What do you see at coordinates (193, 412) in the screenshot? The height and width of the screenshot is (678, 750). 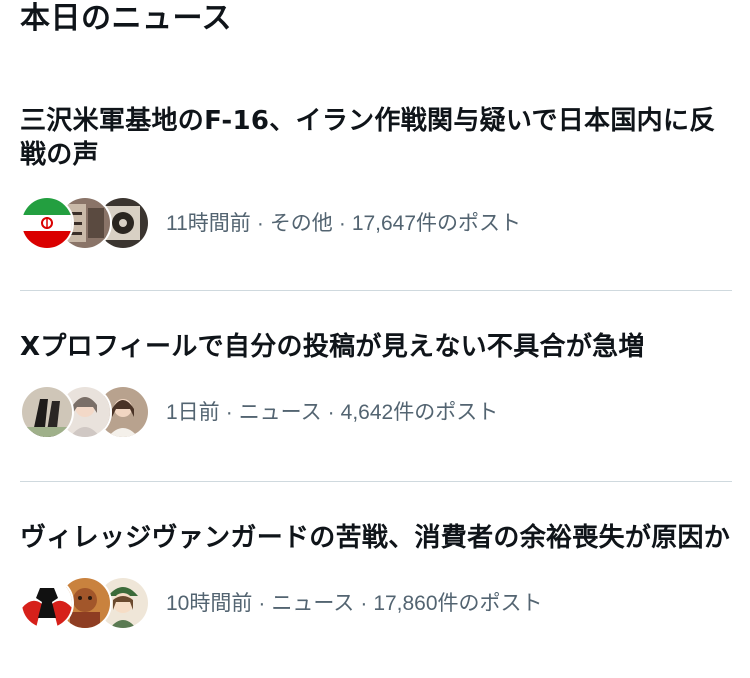 I see `news-time: 1日前` at bounding box center [193, 412].